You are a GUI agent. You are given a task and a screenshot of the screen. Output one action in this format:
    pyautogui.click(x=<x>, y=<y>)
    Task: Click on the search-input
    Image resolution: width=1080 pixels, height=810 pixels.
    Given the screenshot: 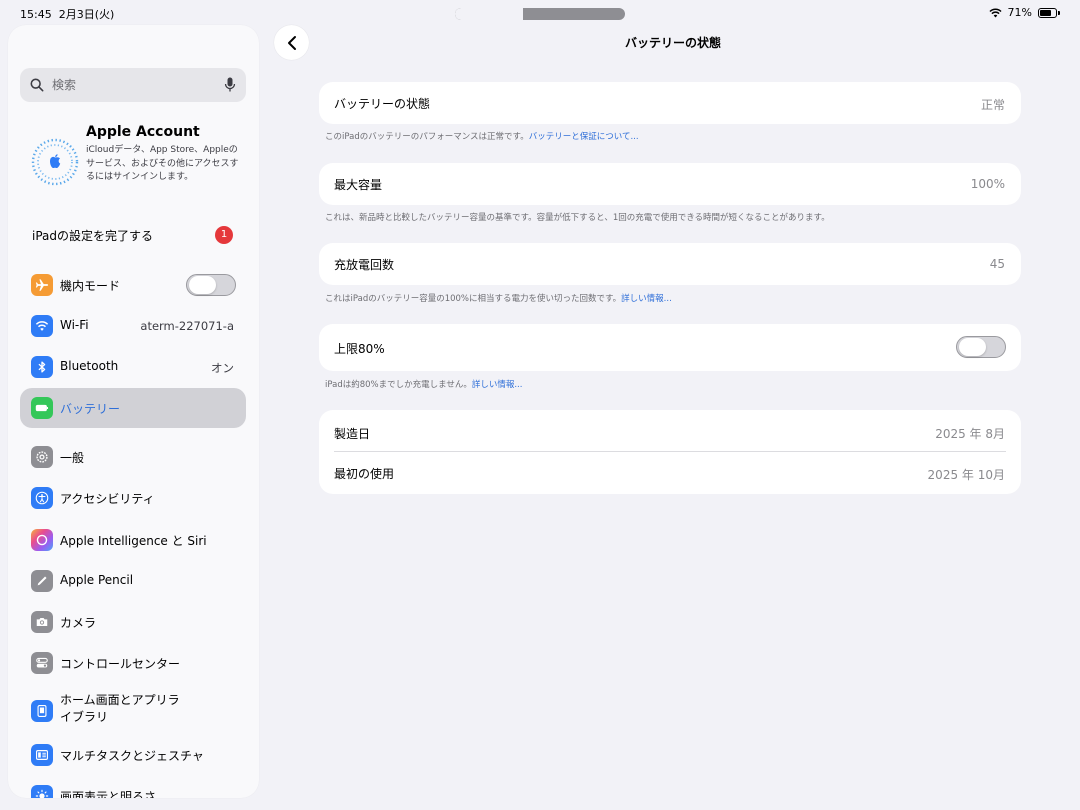 What is the action you would take?
    pyautogui.click(x=138, y=85)
    